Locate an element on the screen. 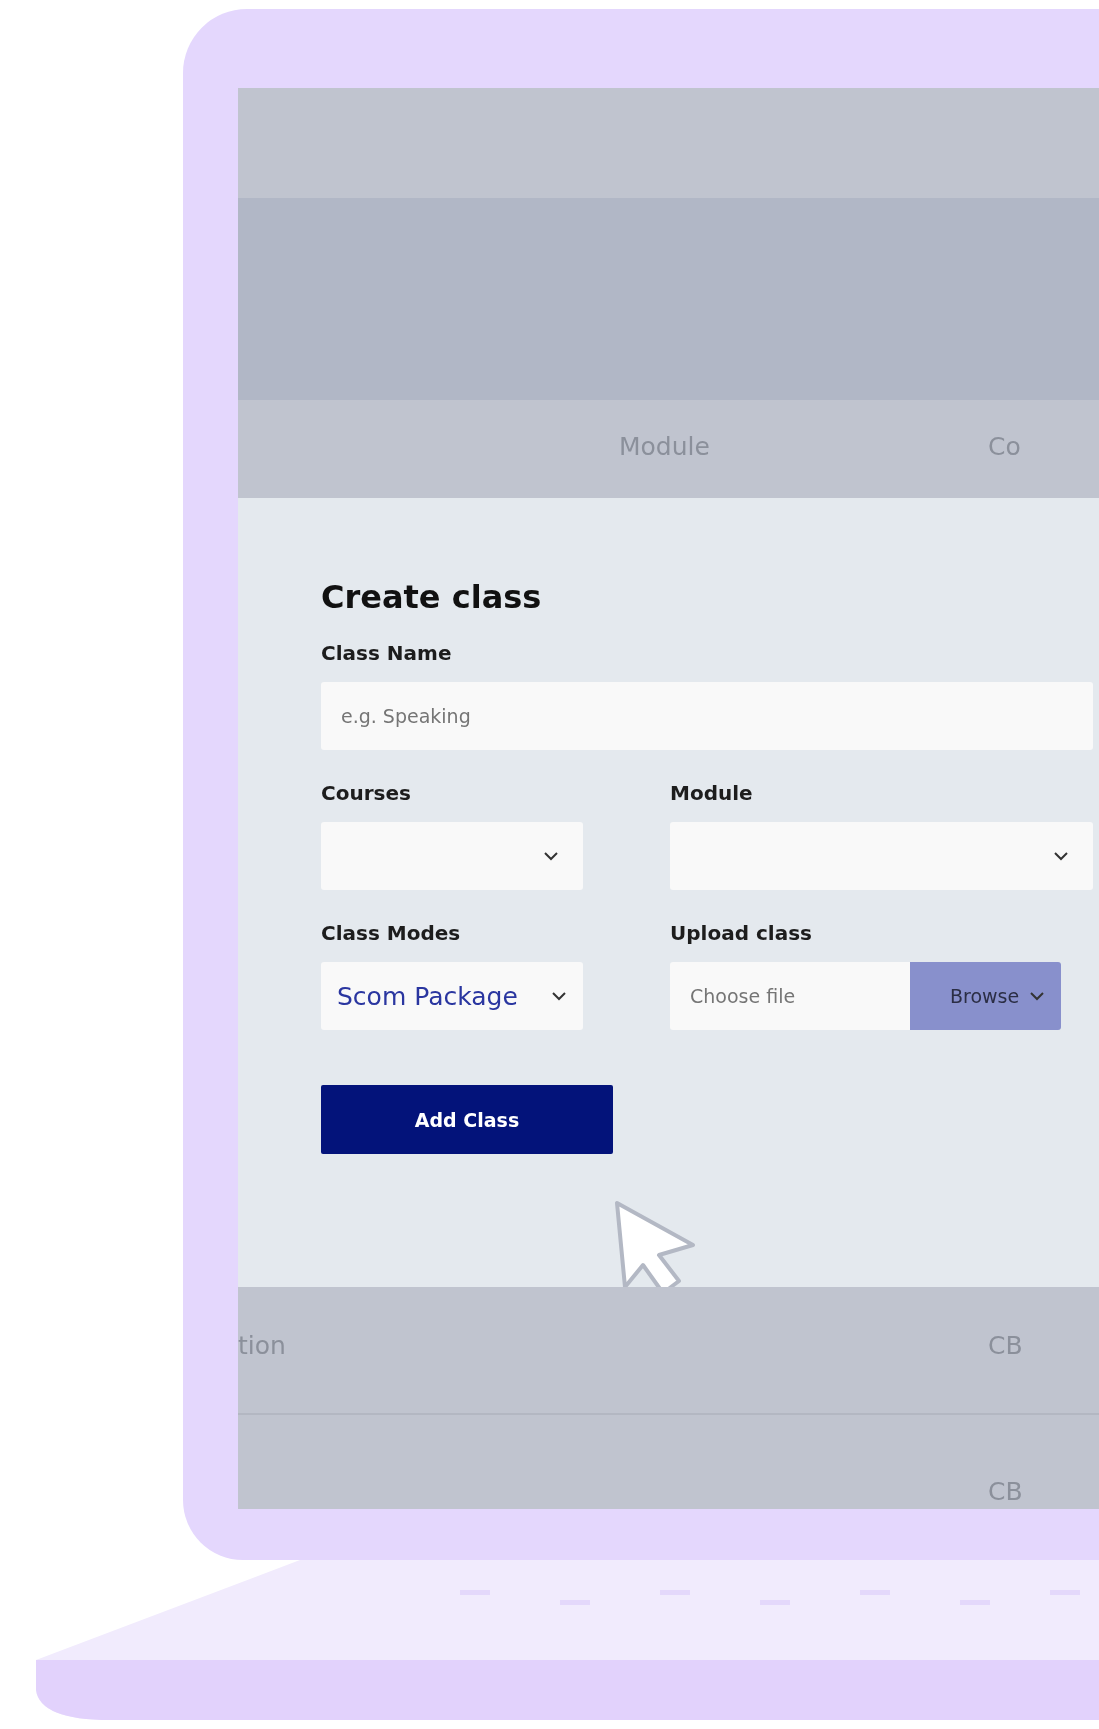 The image size is (1099, 1729). field-label: Courses is located at coordinates (366, 794).